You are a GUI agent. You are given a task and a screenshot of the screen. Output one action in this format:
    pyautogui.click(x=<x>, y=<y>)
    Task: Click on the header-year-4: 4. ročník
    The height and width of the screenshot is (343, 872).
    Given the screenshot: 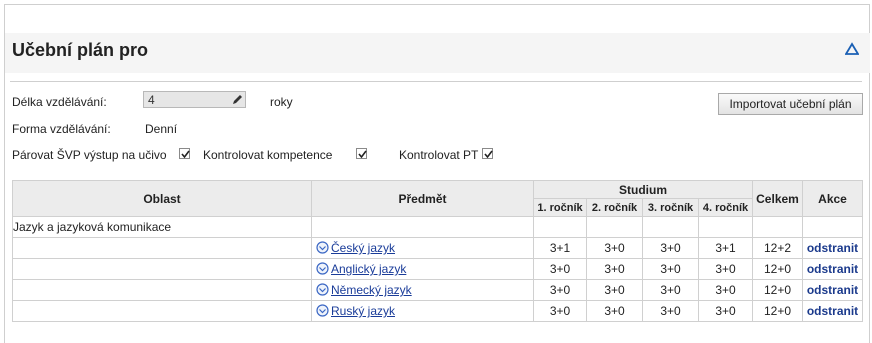 What is the action you would take?
    pyautogui.click(x=725, y=207)
    